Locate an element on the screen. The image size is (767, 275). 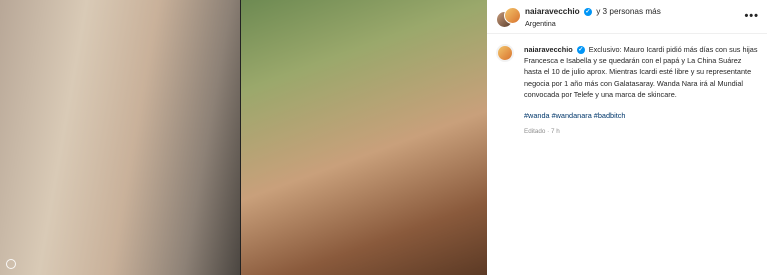
hashtags: #wanda #wandanara #badbitch is located at coordinates (641, 115).